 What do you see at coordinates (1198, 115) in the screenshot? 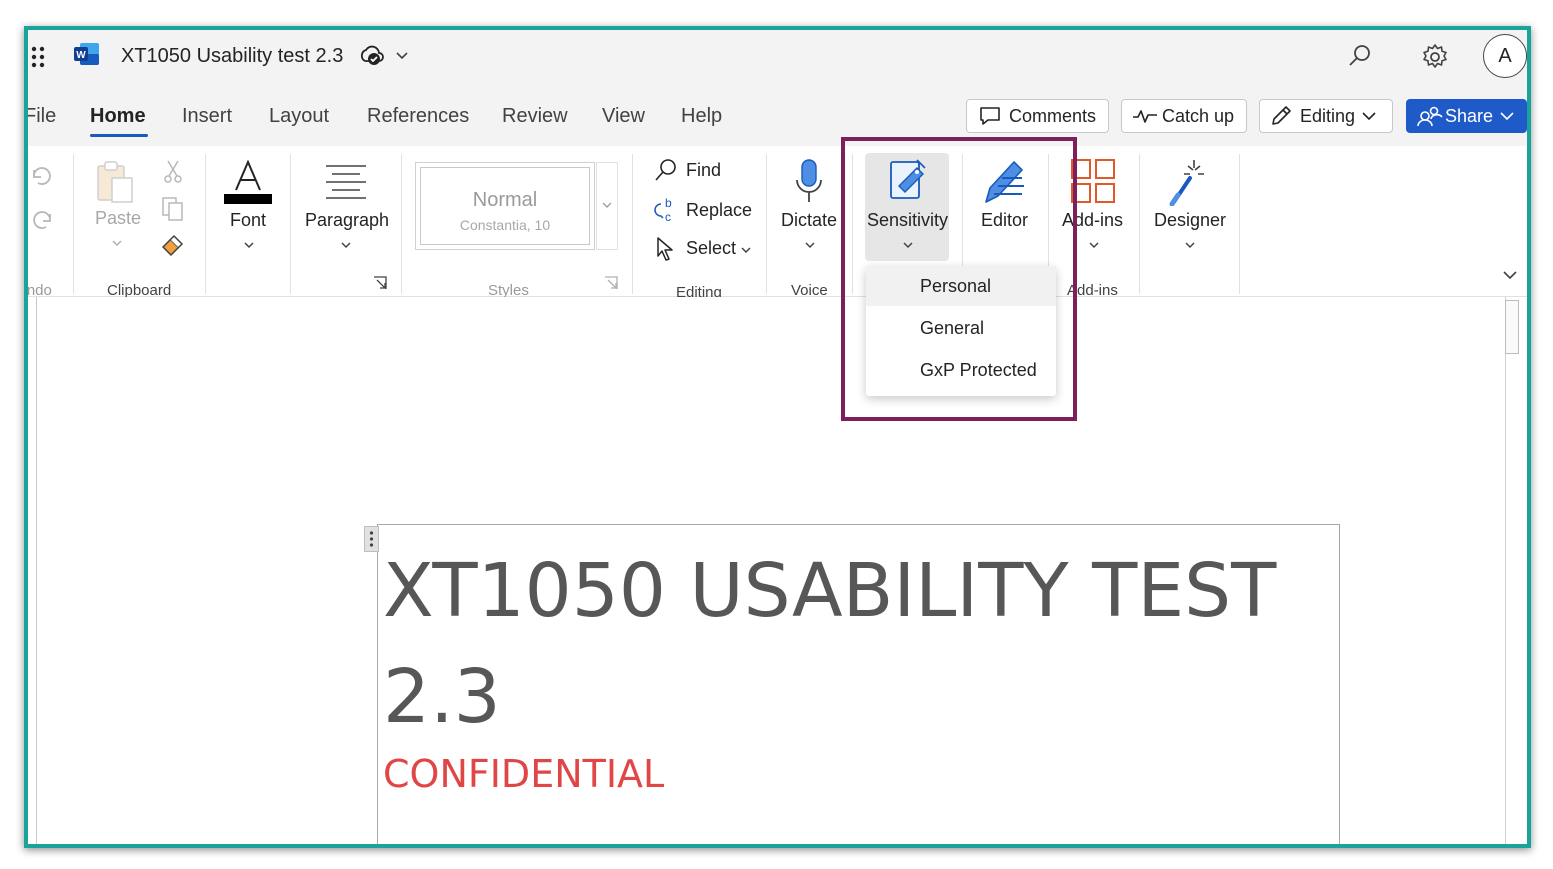
I see `catch-up-label: Catch up` at bounding box center [1198, 115].